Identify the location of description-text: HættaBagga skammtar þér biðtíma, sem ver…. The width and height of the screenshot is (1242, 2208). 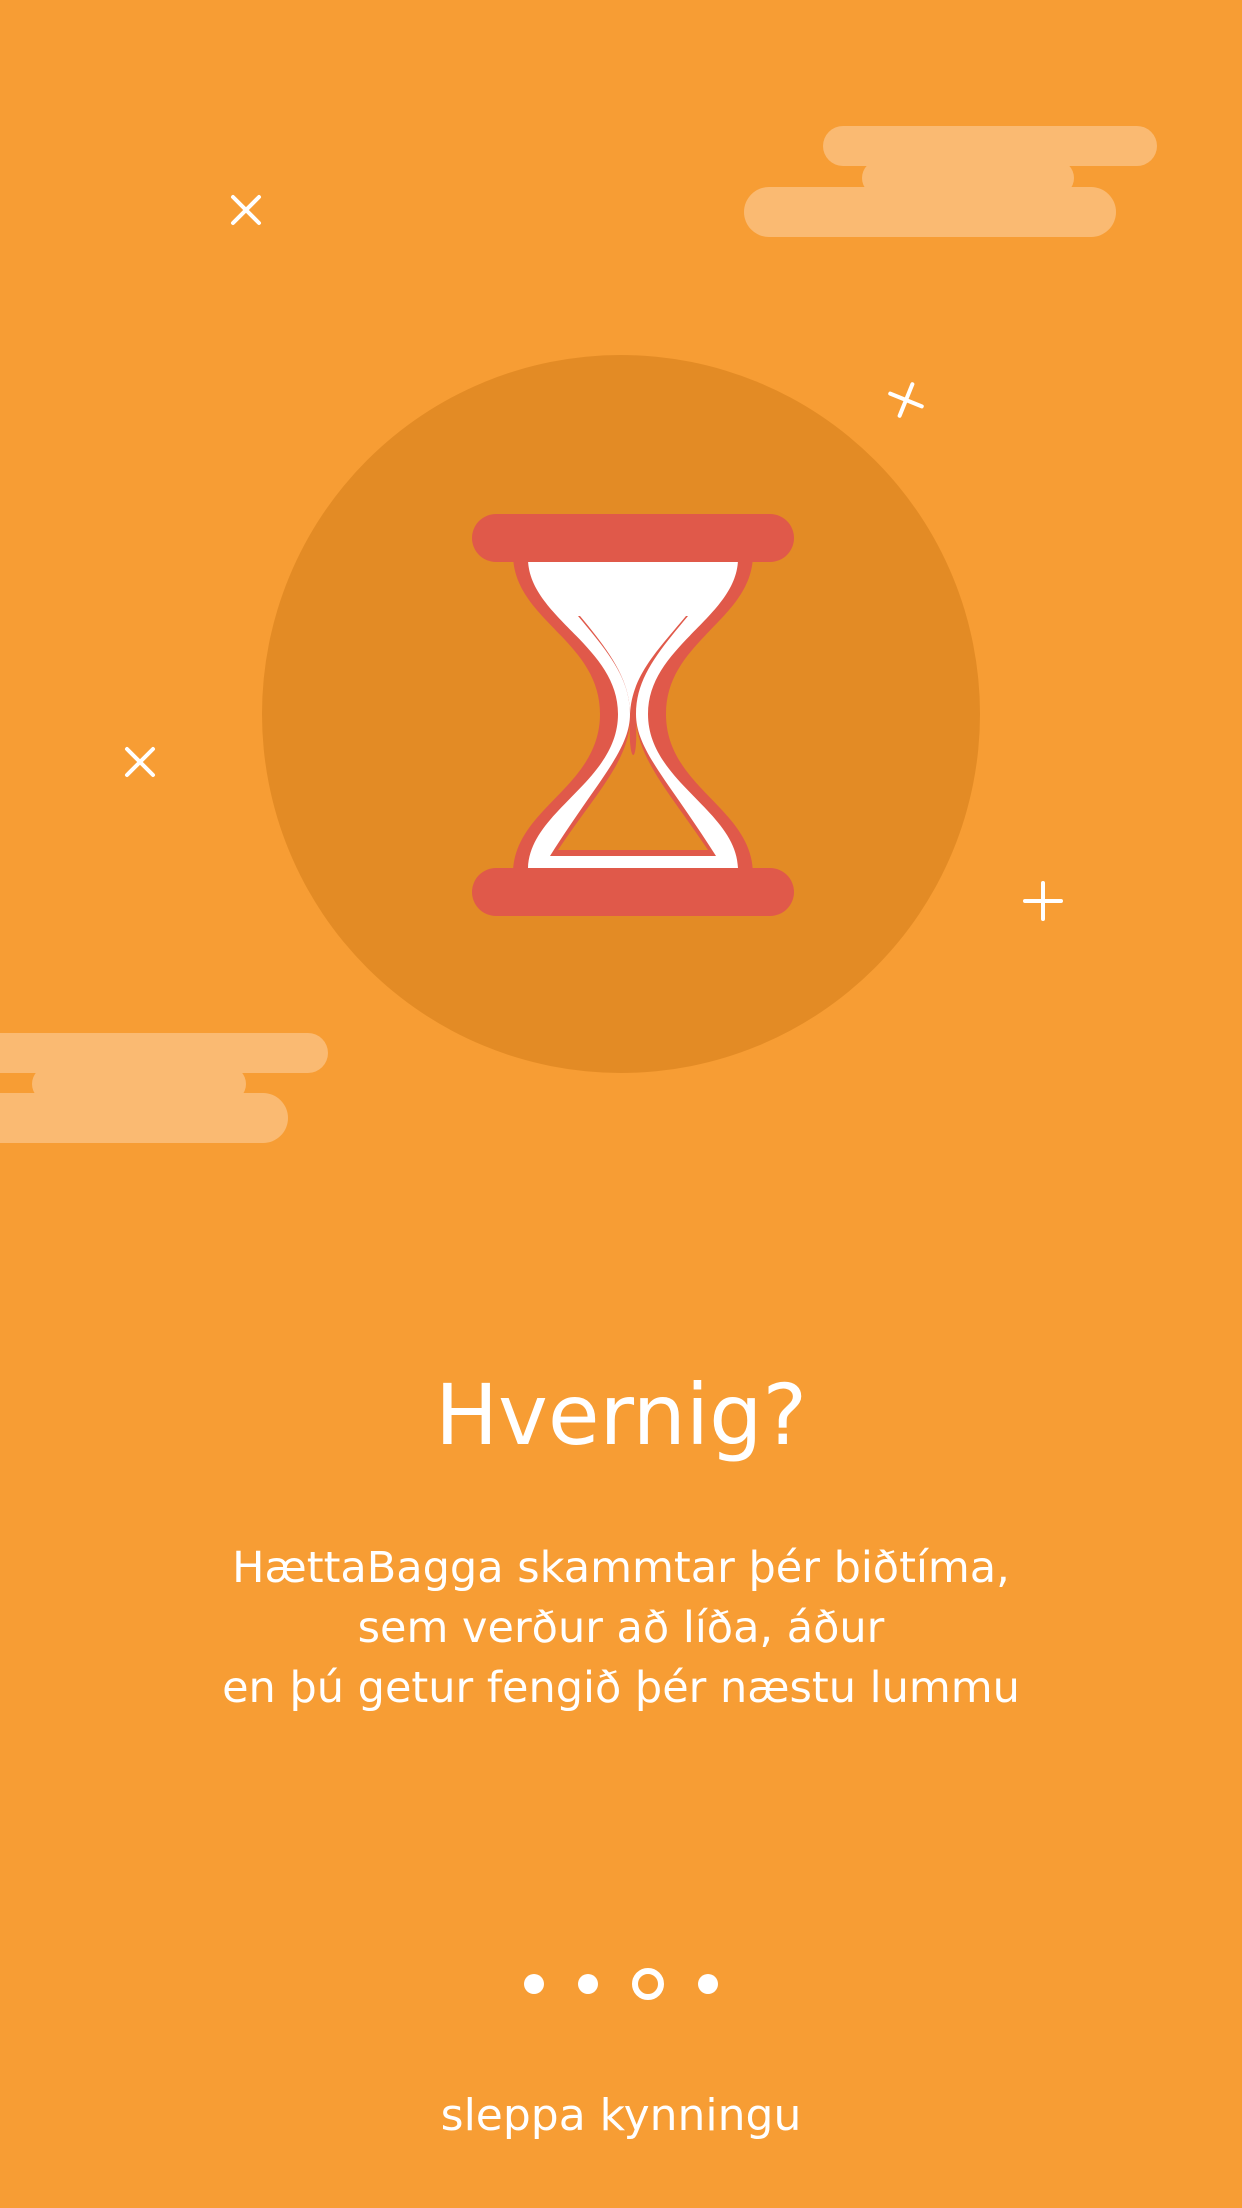
(621, 1628).